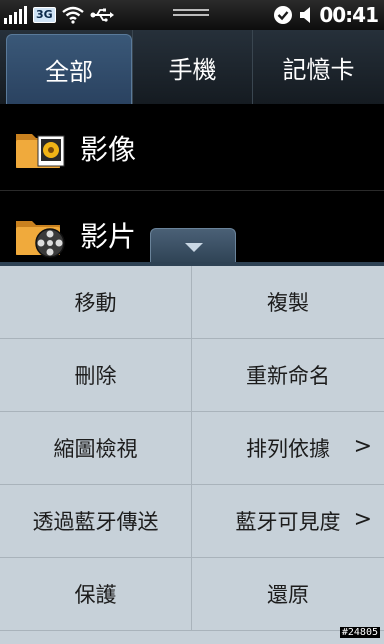 This screenshot has width=384, height=644. I want to click on status-bar: 3G 00:41, so click(192, 15).